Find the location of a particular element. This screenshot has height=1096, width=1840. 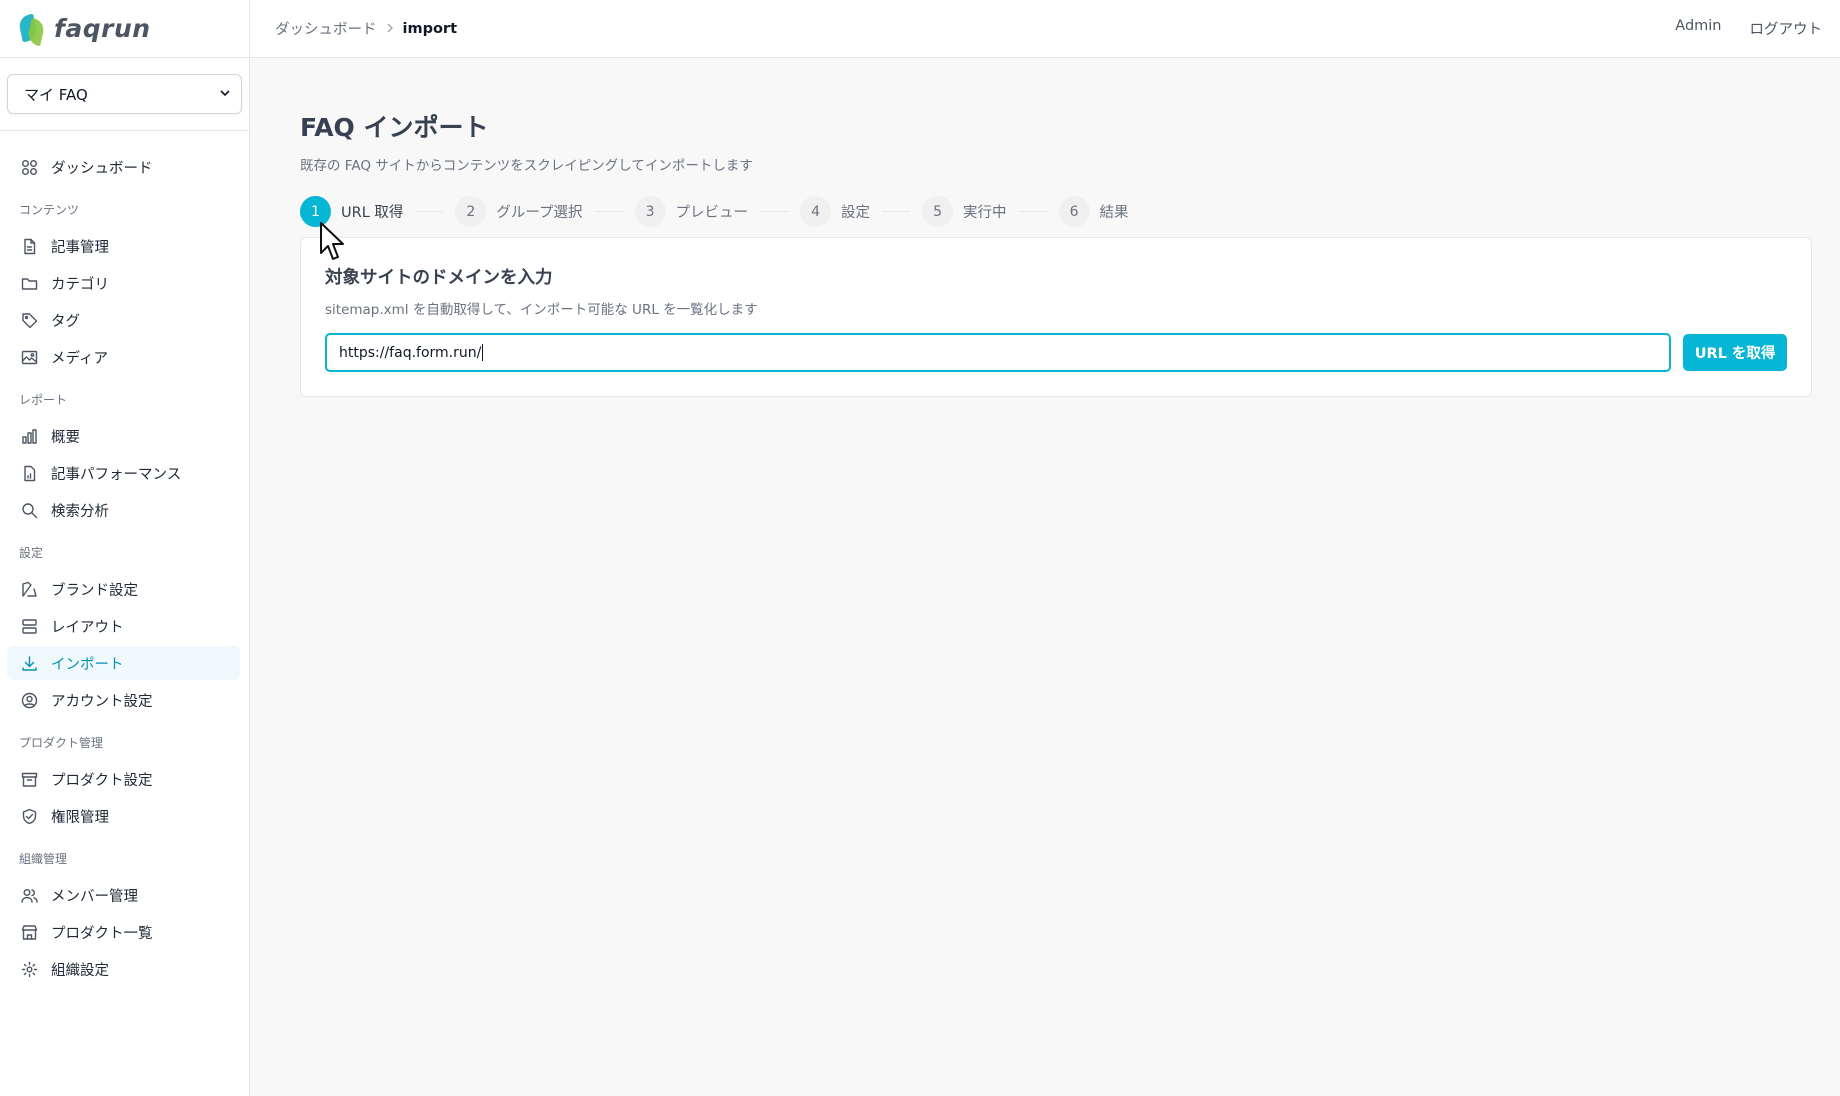

download-icon is located at coordinates (29, 663).